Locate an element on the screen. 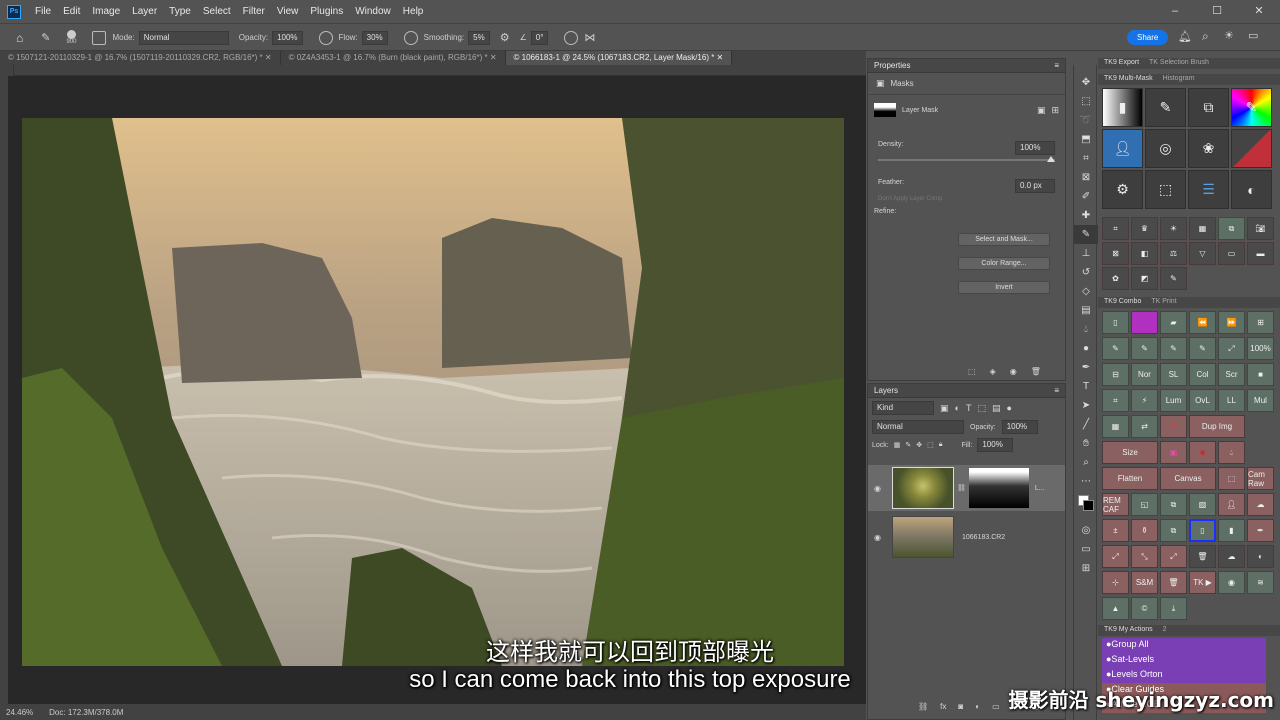 Image resolution: width=1280 pixels, height=720 pixels. photo-filter-icon: ▬ is located at coordinates (1260, 253).